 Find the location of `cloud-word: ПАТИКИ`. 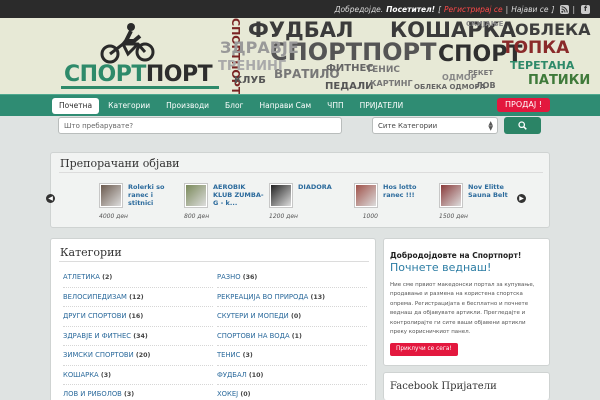

cloud-word: ПАТИКИ is located at coordinates (559, 80).